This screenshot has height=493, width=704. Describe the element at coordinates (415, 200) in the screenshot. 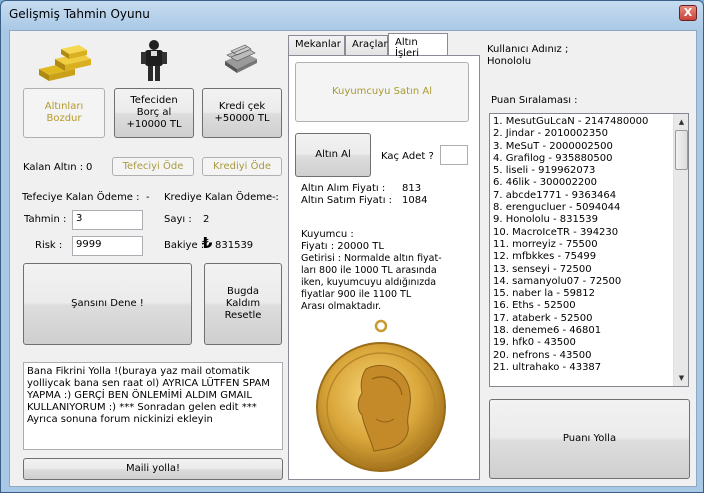

I see `sell-price-value: 1084` at that location.